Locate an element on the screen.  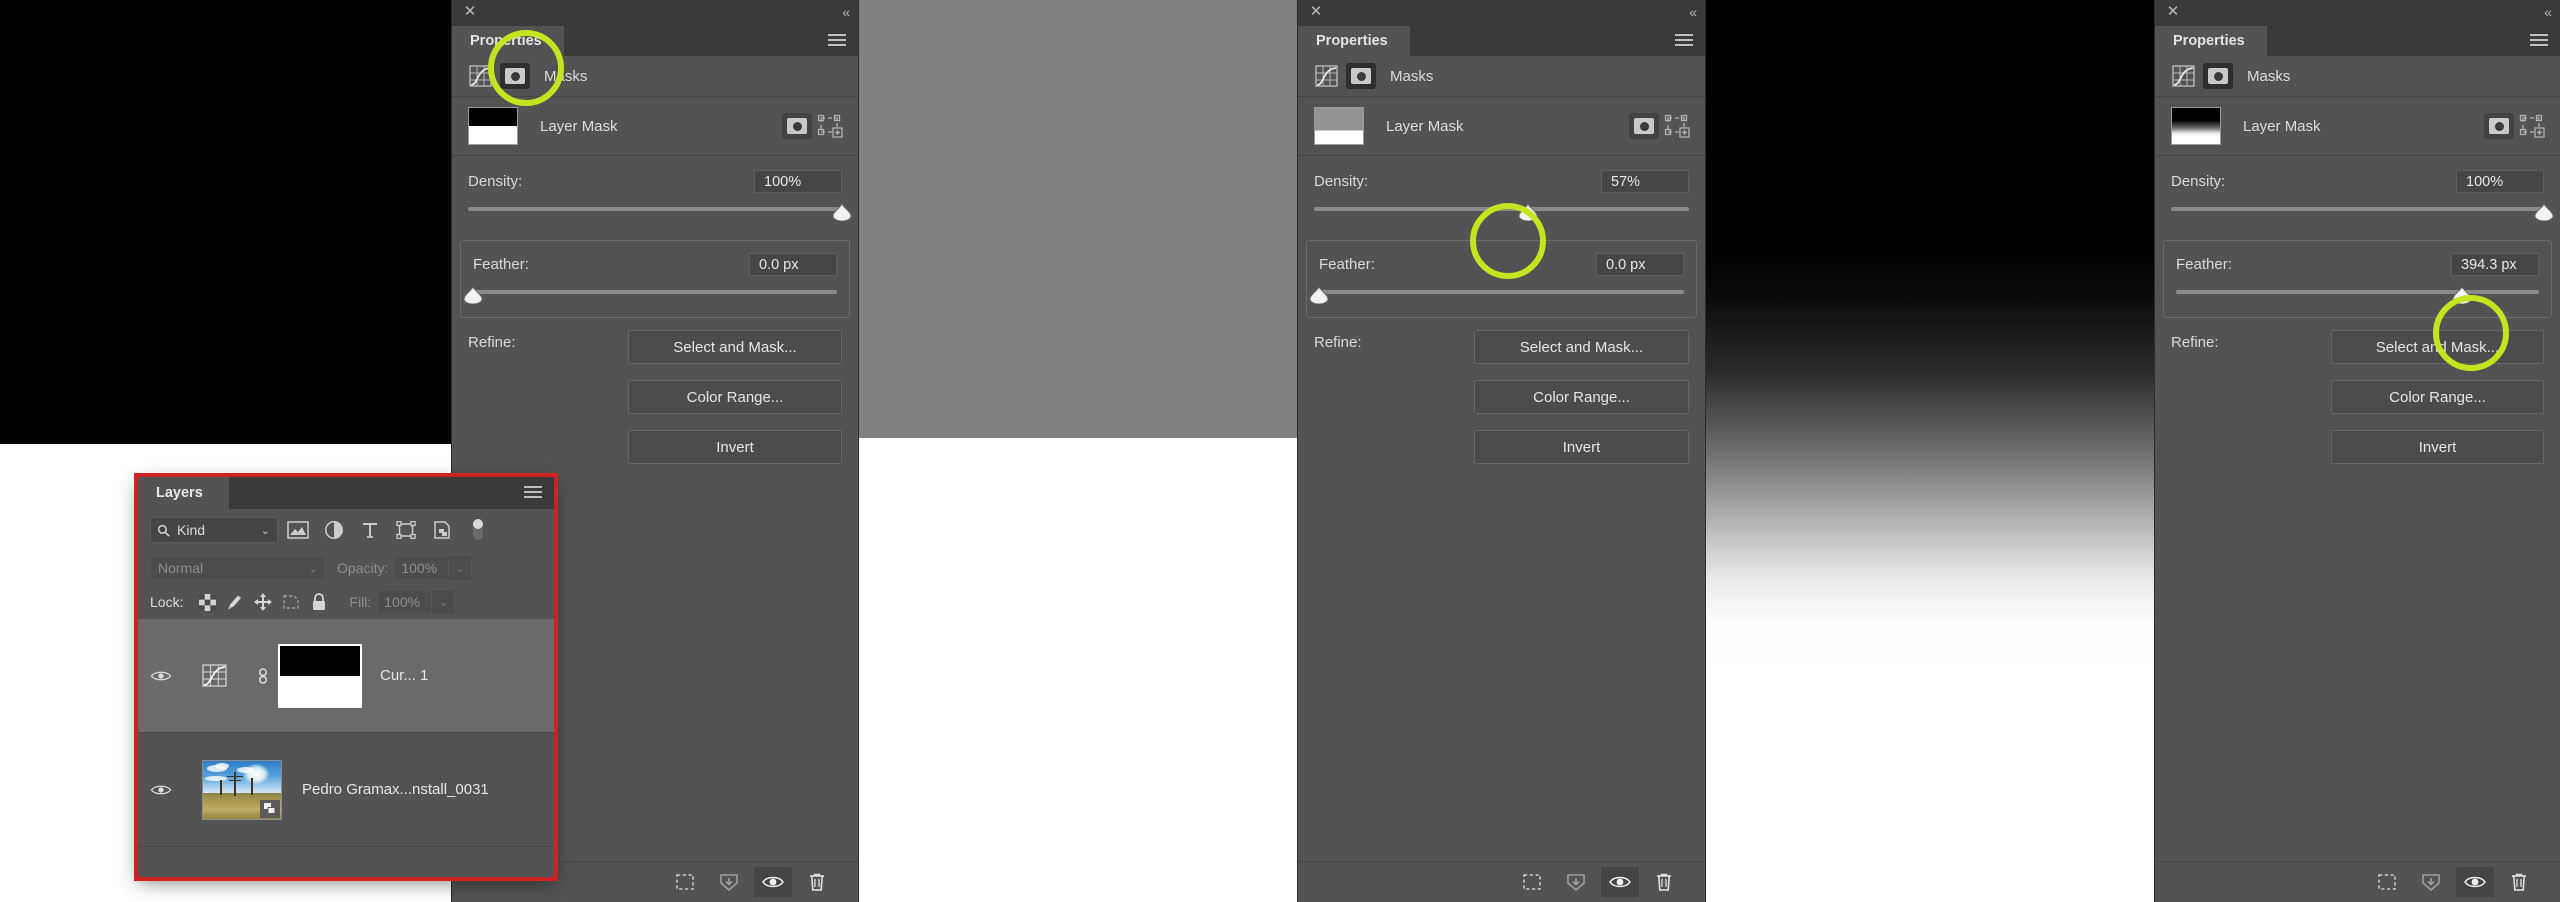
pixel-layer-filter-icon is located at coordinates (298, 530).